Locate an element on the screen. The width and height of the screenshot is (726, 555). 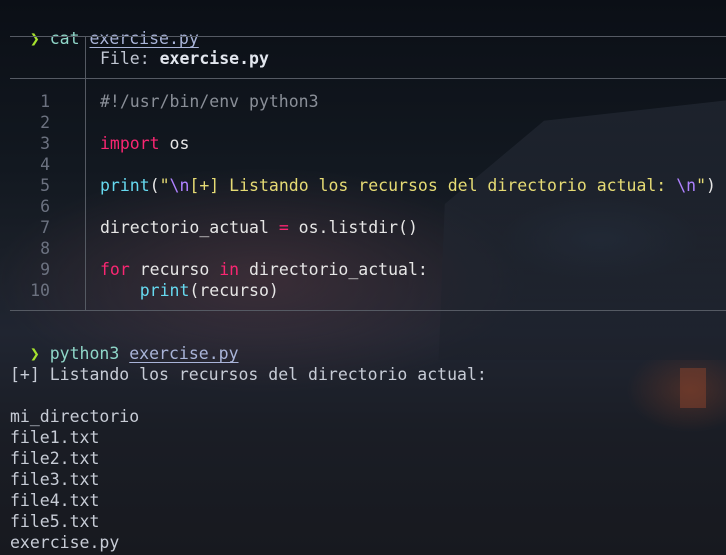
output-file-item: file3.txt is located at coordinates (55, 479).